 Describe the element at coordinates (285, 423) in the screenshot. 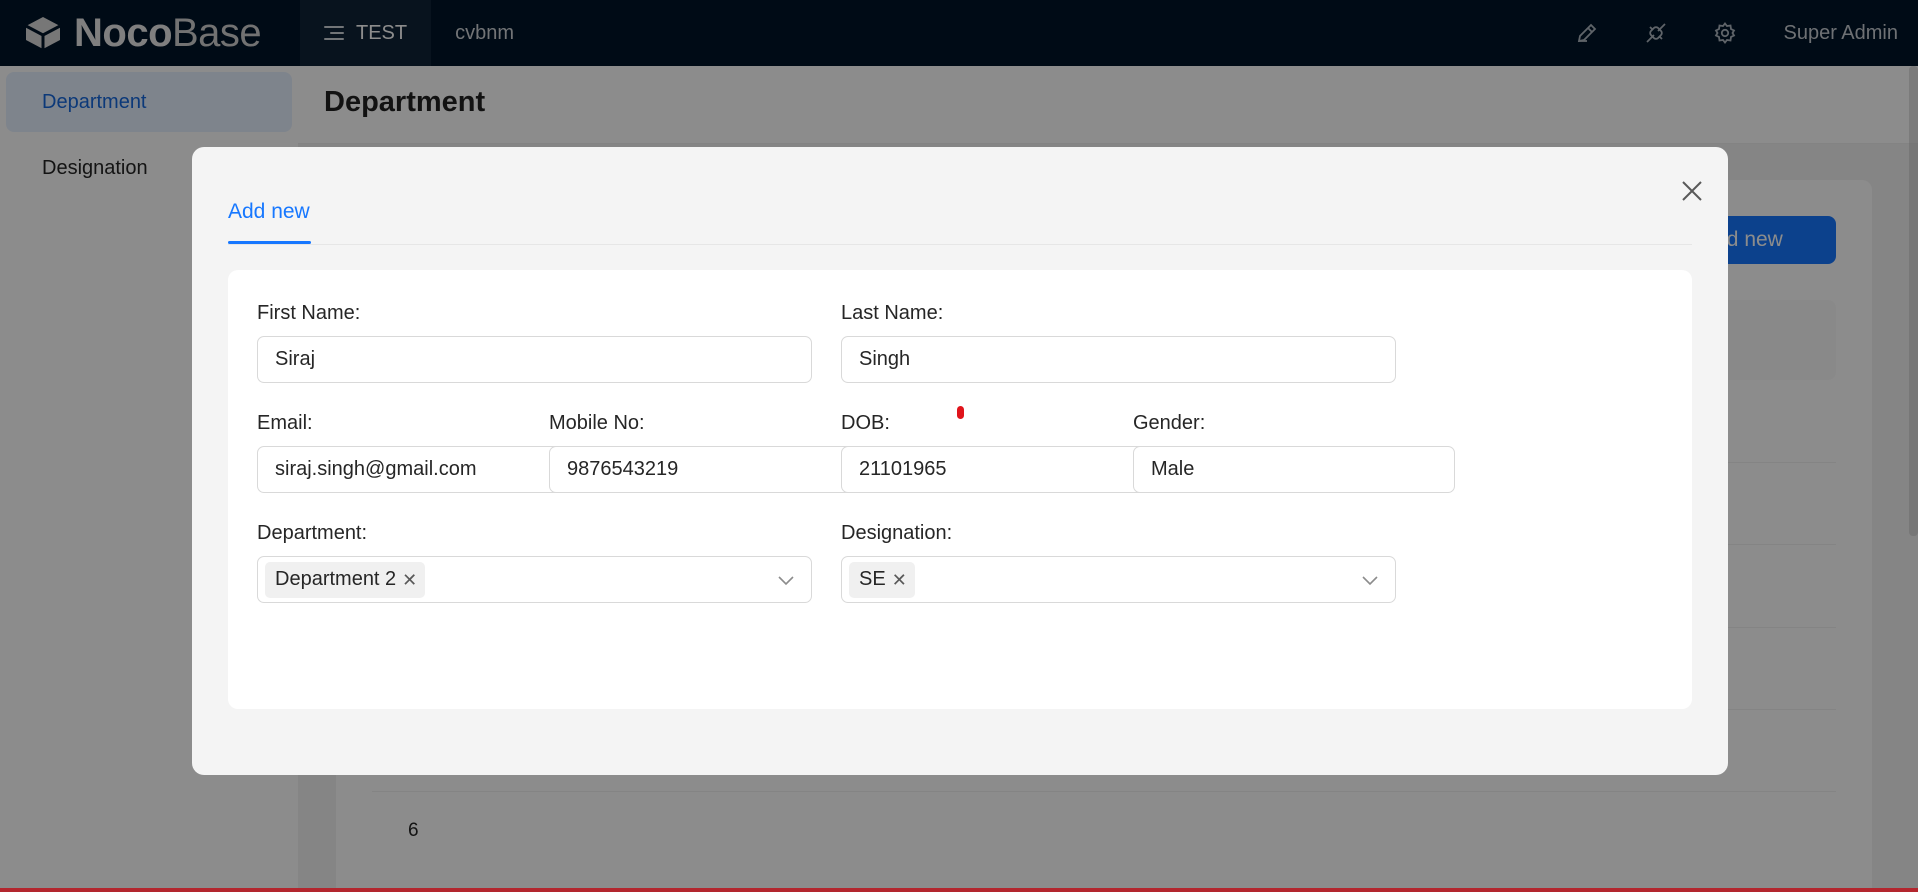

I see `email-label: Email:` at that location.